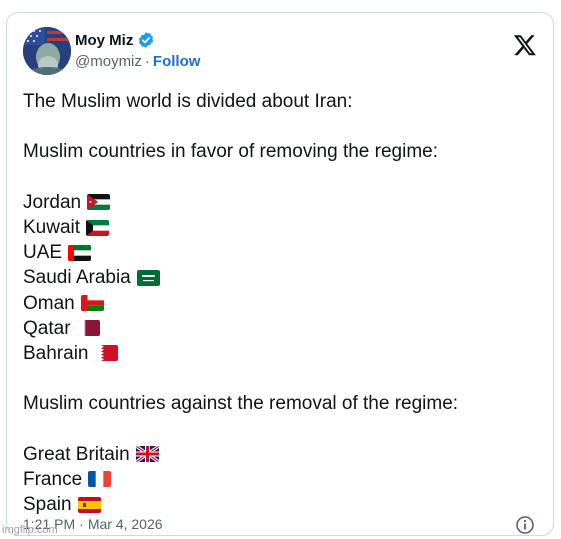  What do you see at coordinates (99, 202) in the screenshot?
I see `jordan-flag-icon` at bounding box center [99, 202].